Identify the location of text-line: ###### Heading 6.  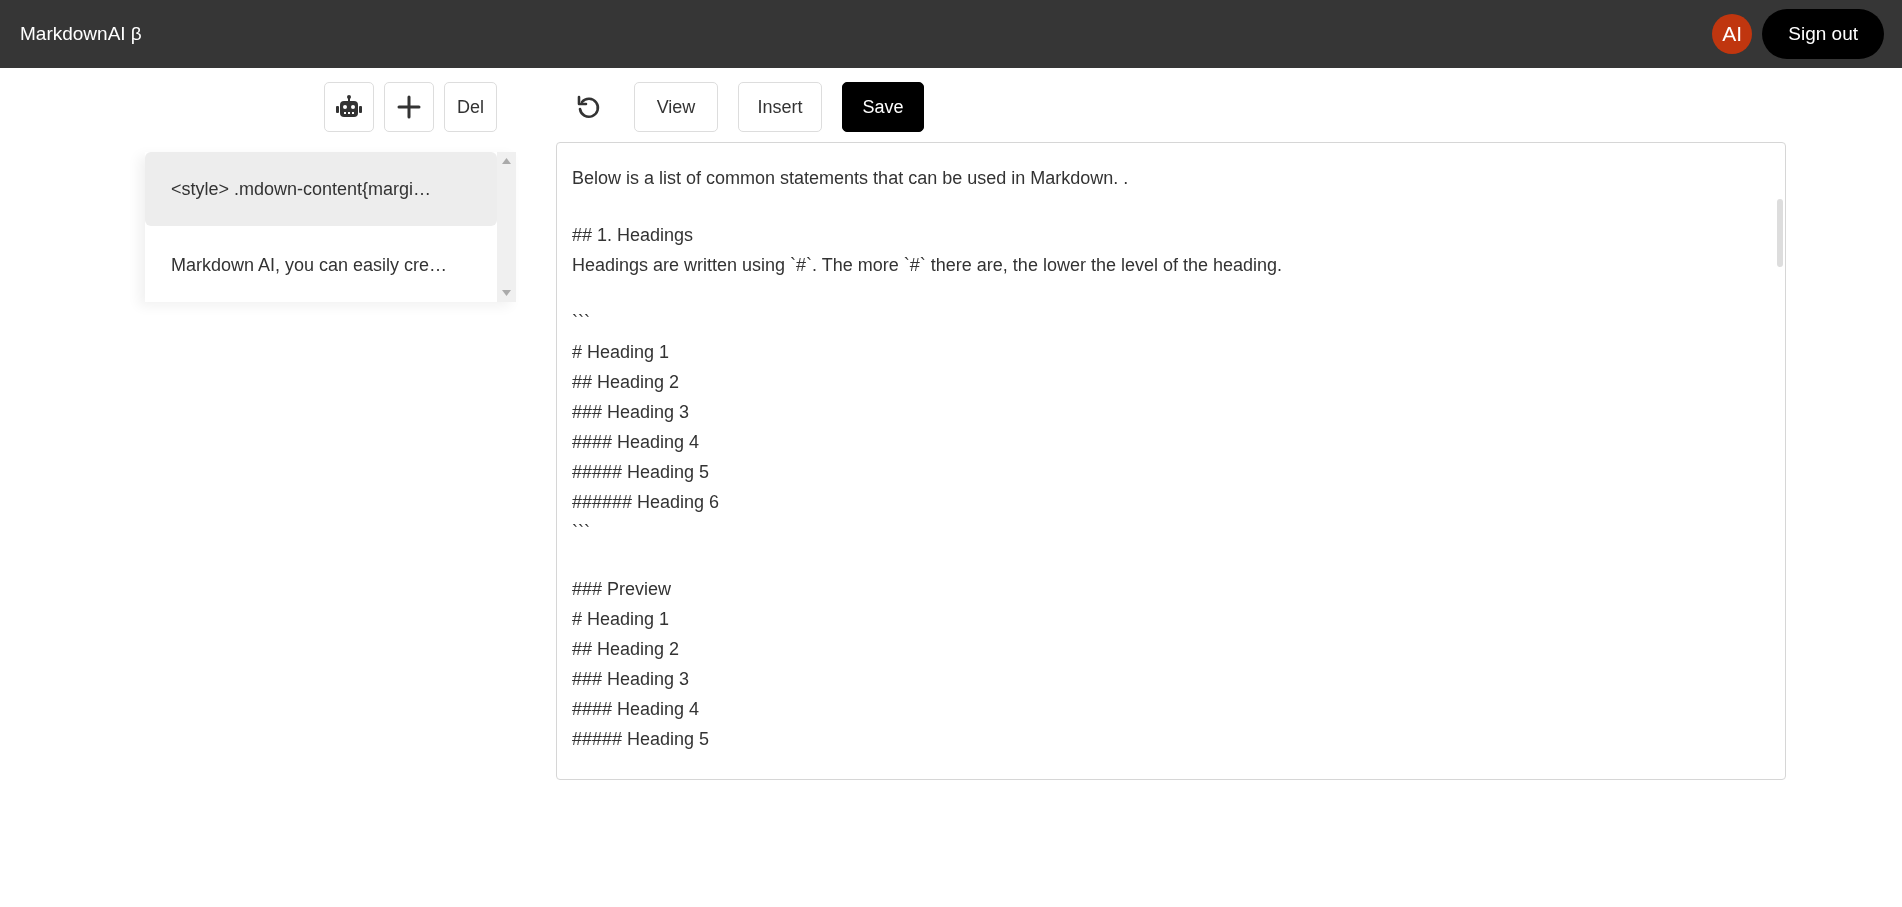
(646, 502).